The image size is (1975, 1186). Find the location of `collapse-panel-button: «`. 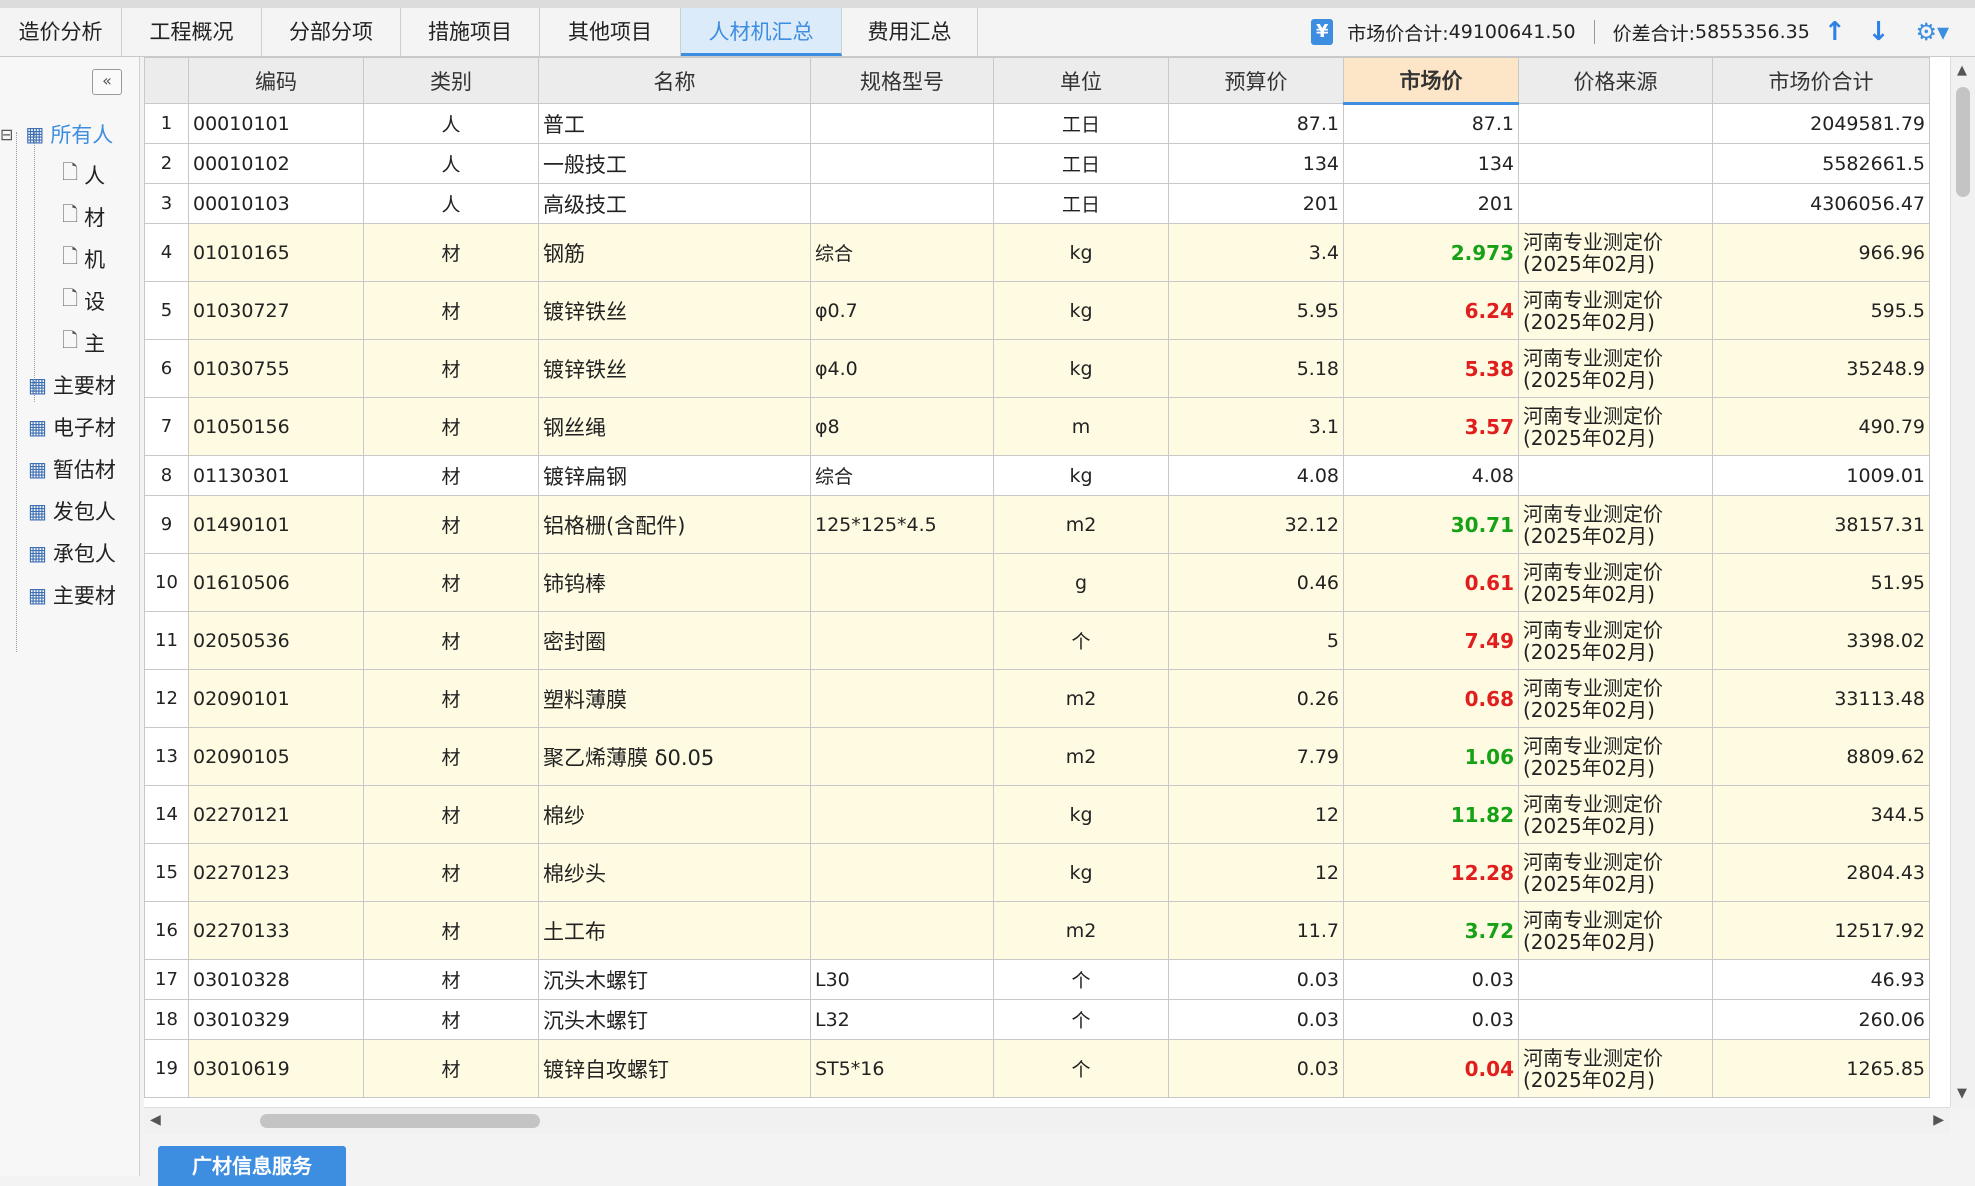

collapse-panel-button: « is located at coordinates (107, 82).